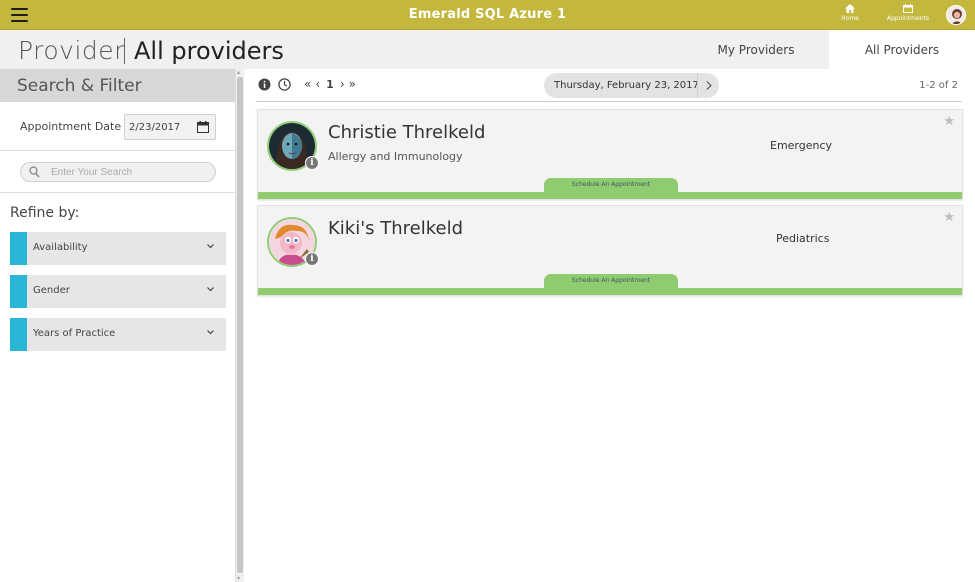  I want to click on pager-current-page: 1, so click(330, 84).